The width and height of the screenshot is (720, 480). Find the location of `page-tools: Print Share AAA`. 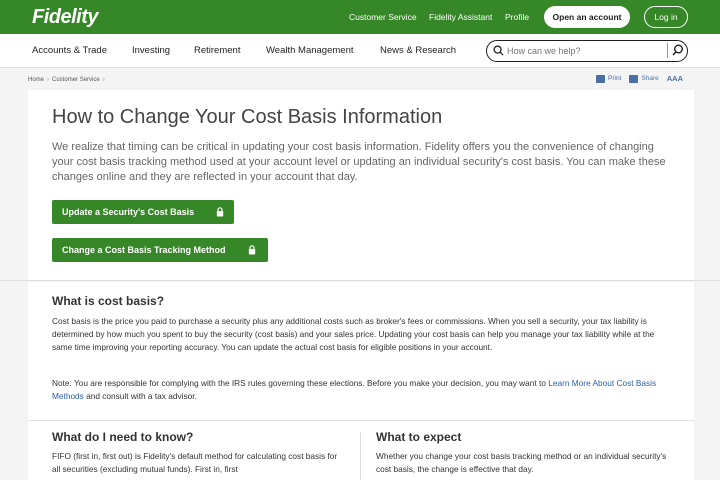

page-tools: Print Share AAA is located at coordinates (639, 78).